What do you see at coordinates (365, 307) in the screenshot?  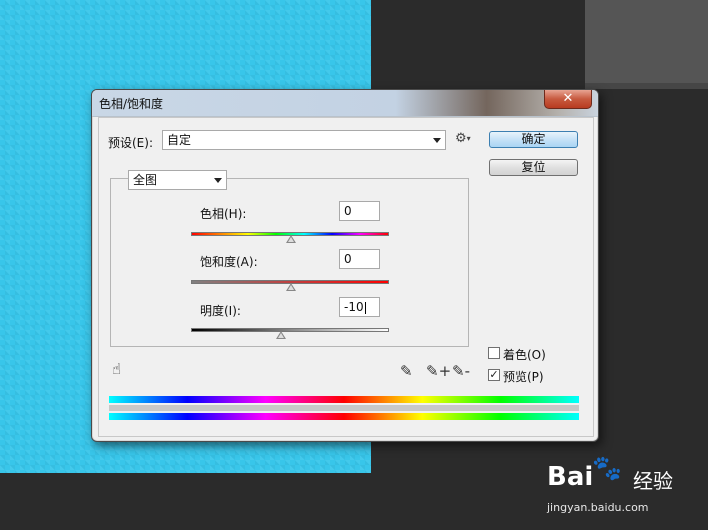 I see `text-caret` at bounding box center [365, 307].